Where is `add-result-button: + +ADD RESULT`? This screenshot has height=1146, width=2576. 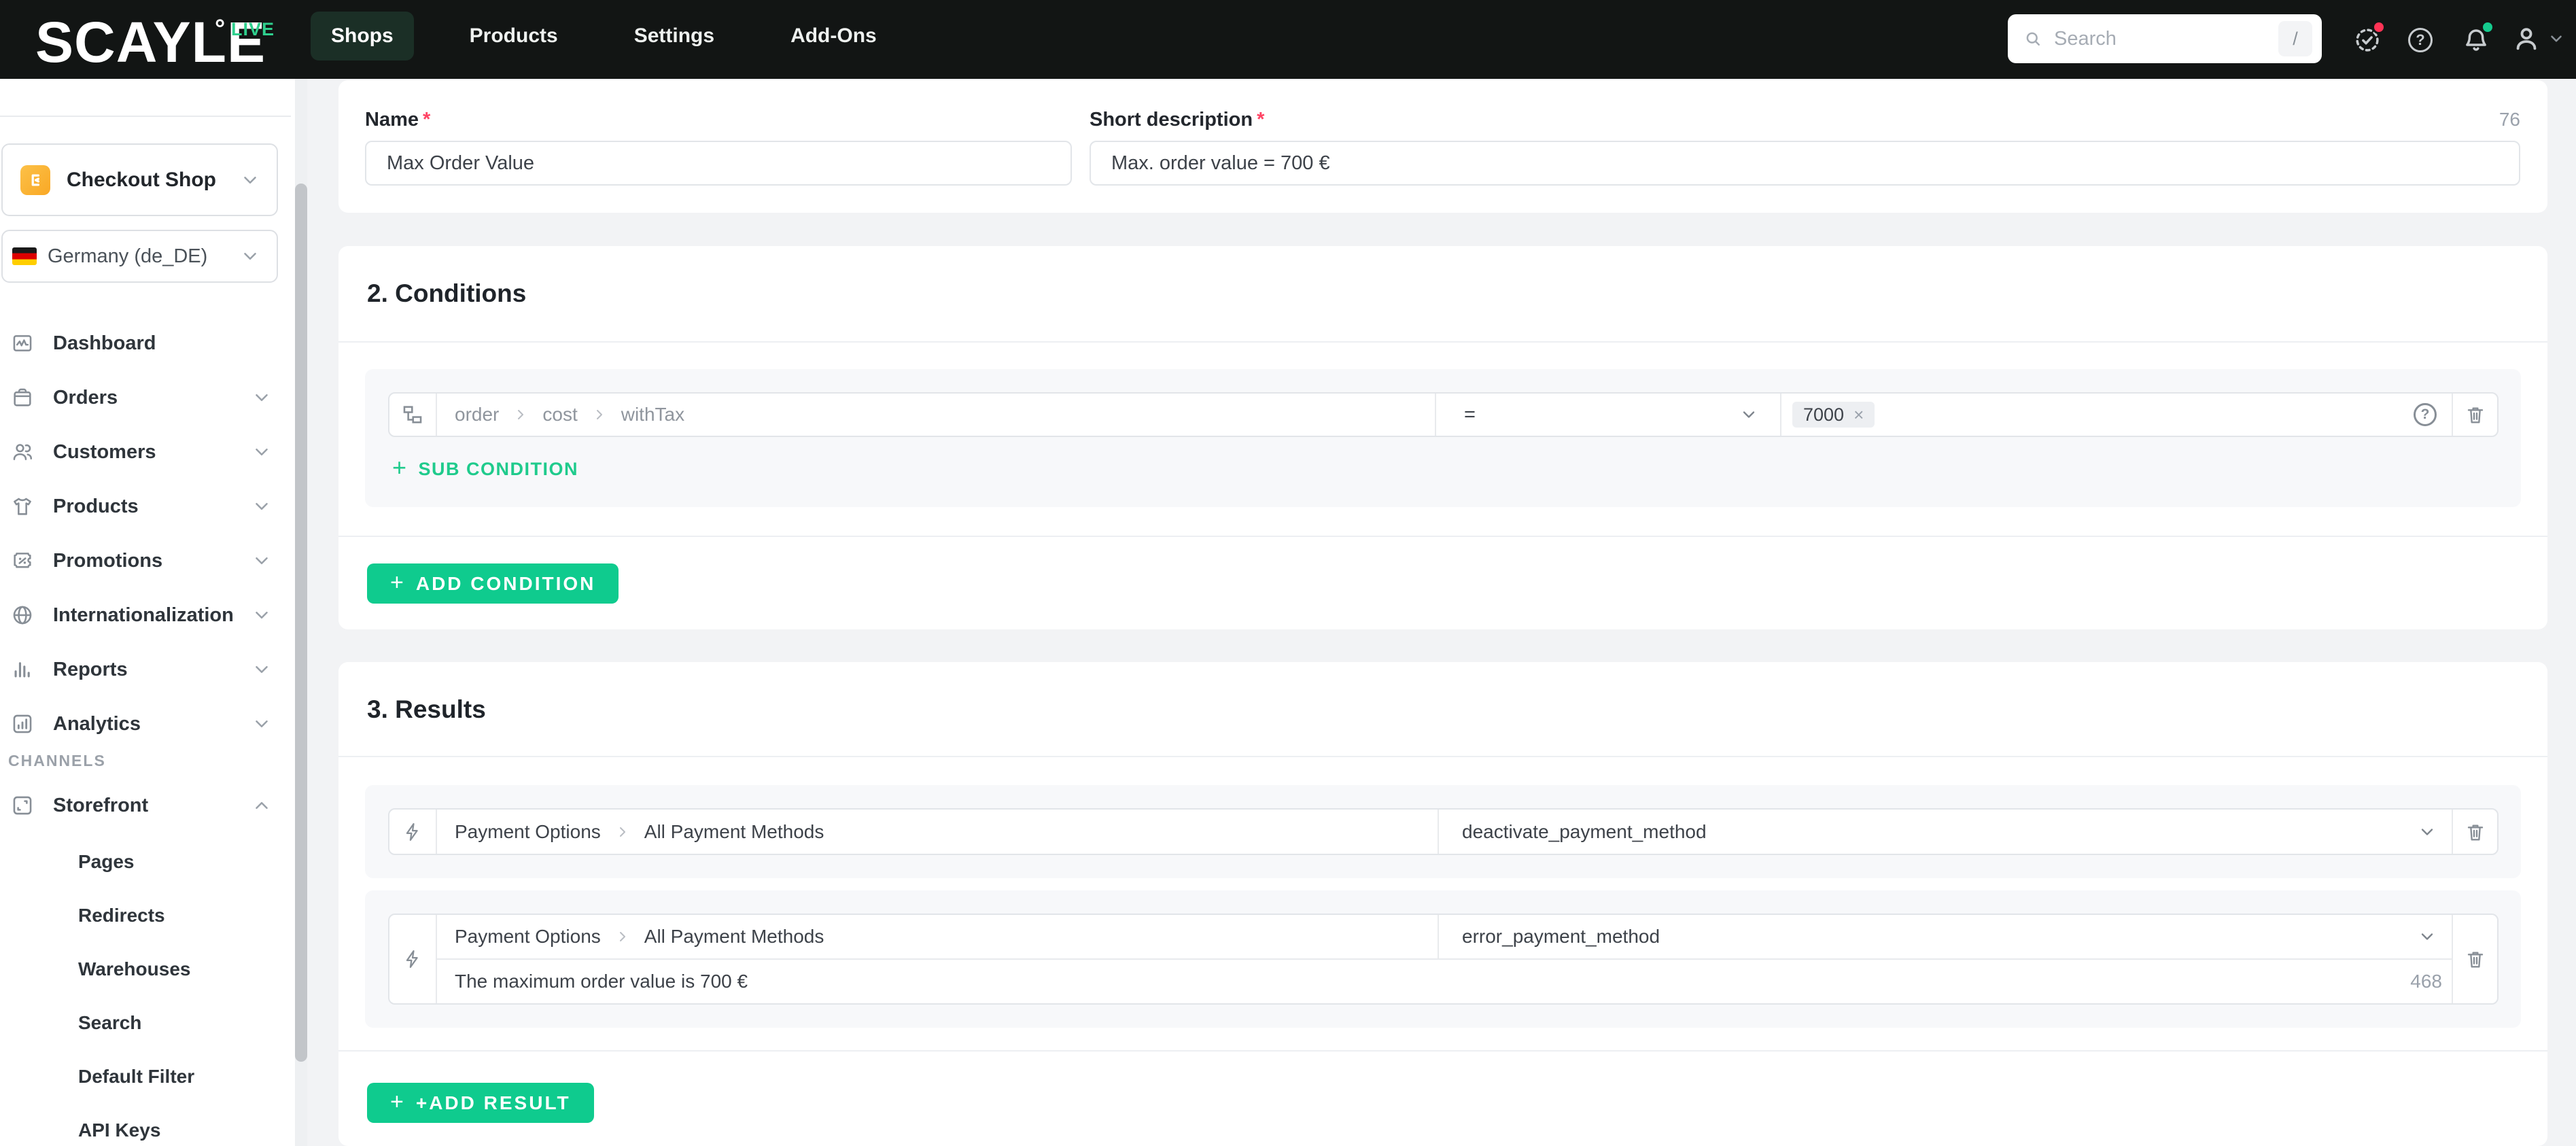
add-result-button: + +ADD RESULT is located at coordinates (480, 1103).